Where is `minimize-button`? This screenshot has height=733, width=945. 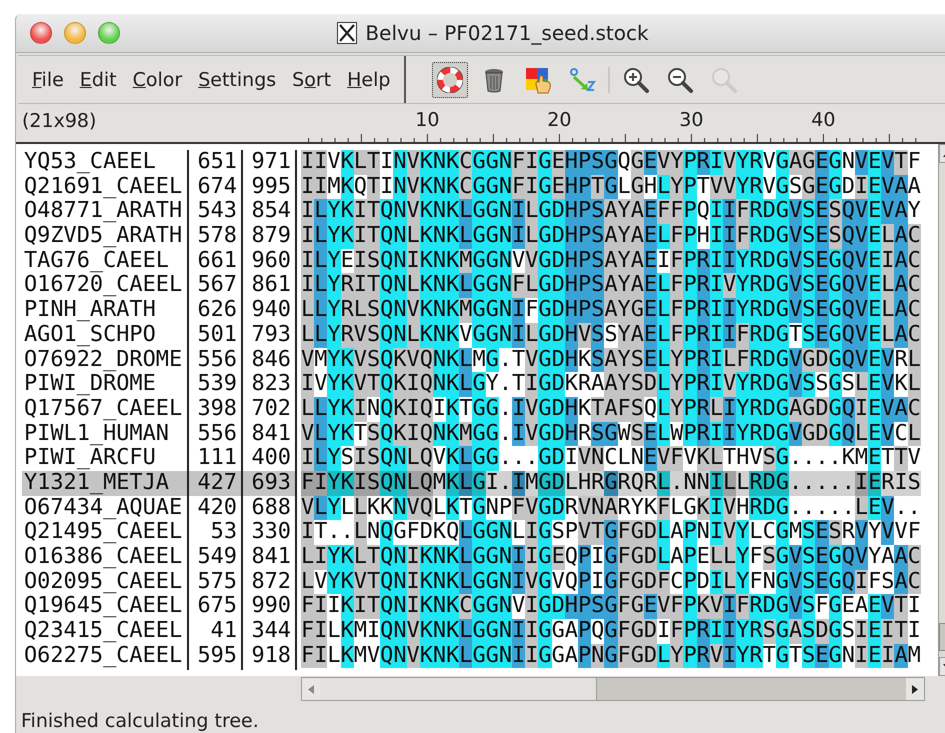
minimize-button is located at coordinates (75, 33).